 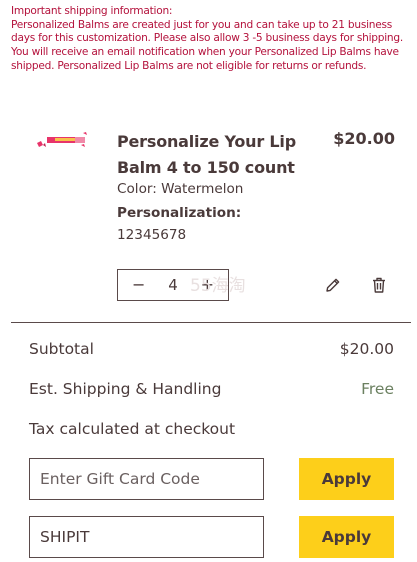 I want to click on quantity-value: 4, so click(x=173, y=285).